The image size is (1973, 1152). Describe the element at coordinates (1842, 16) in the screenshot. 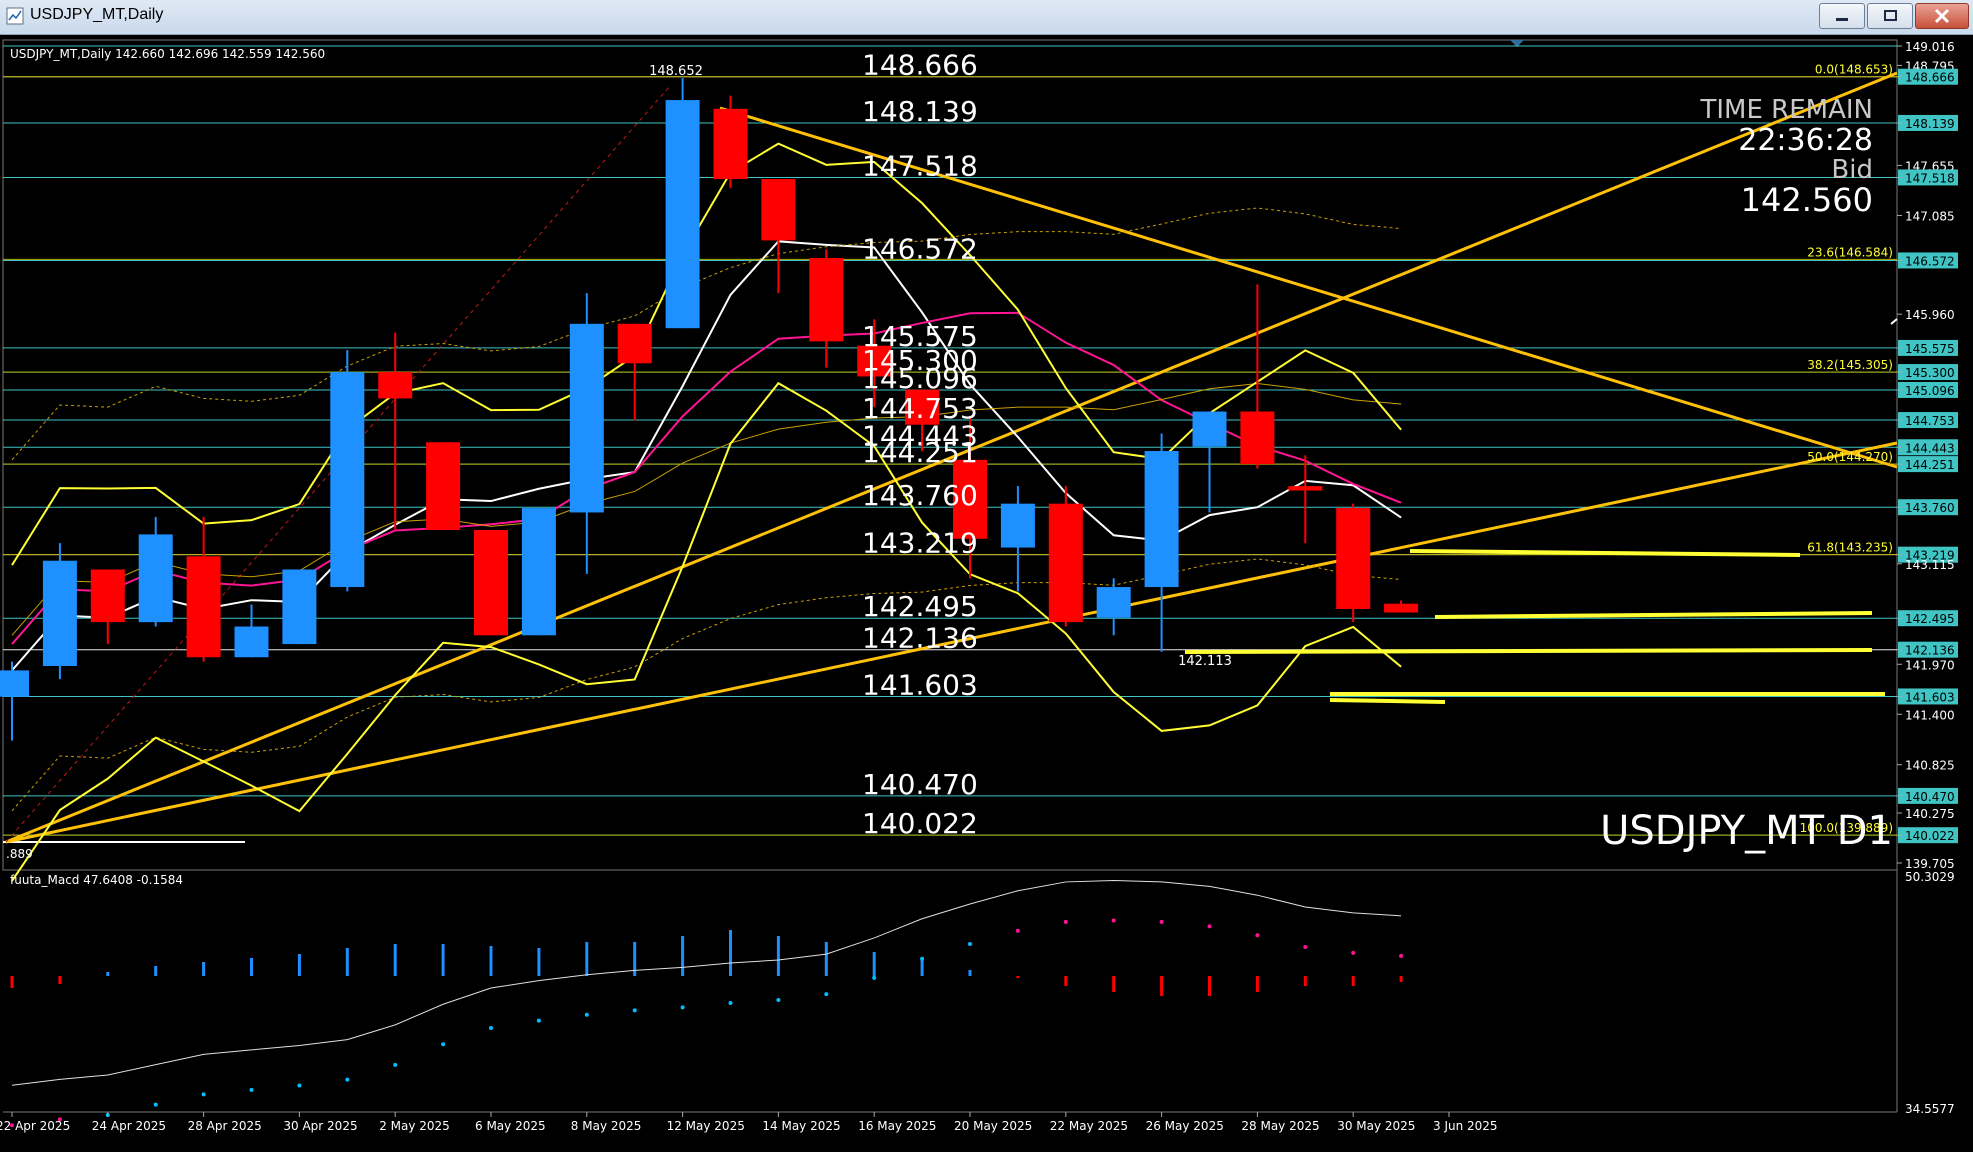

I see `minimize-button` at that location.